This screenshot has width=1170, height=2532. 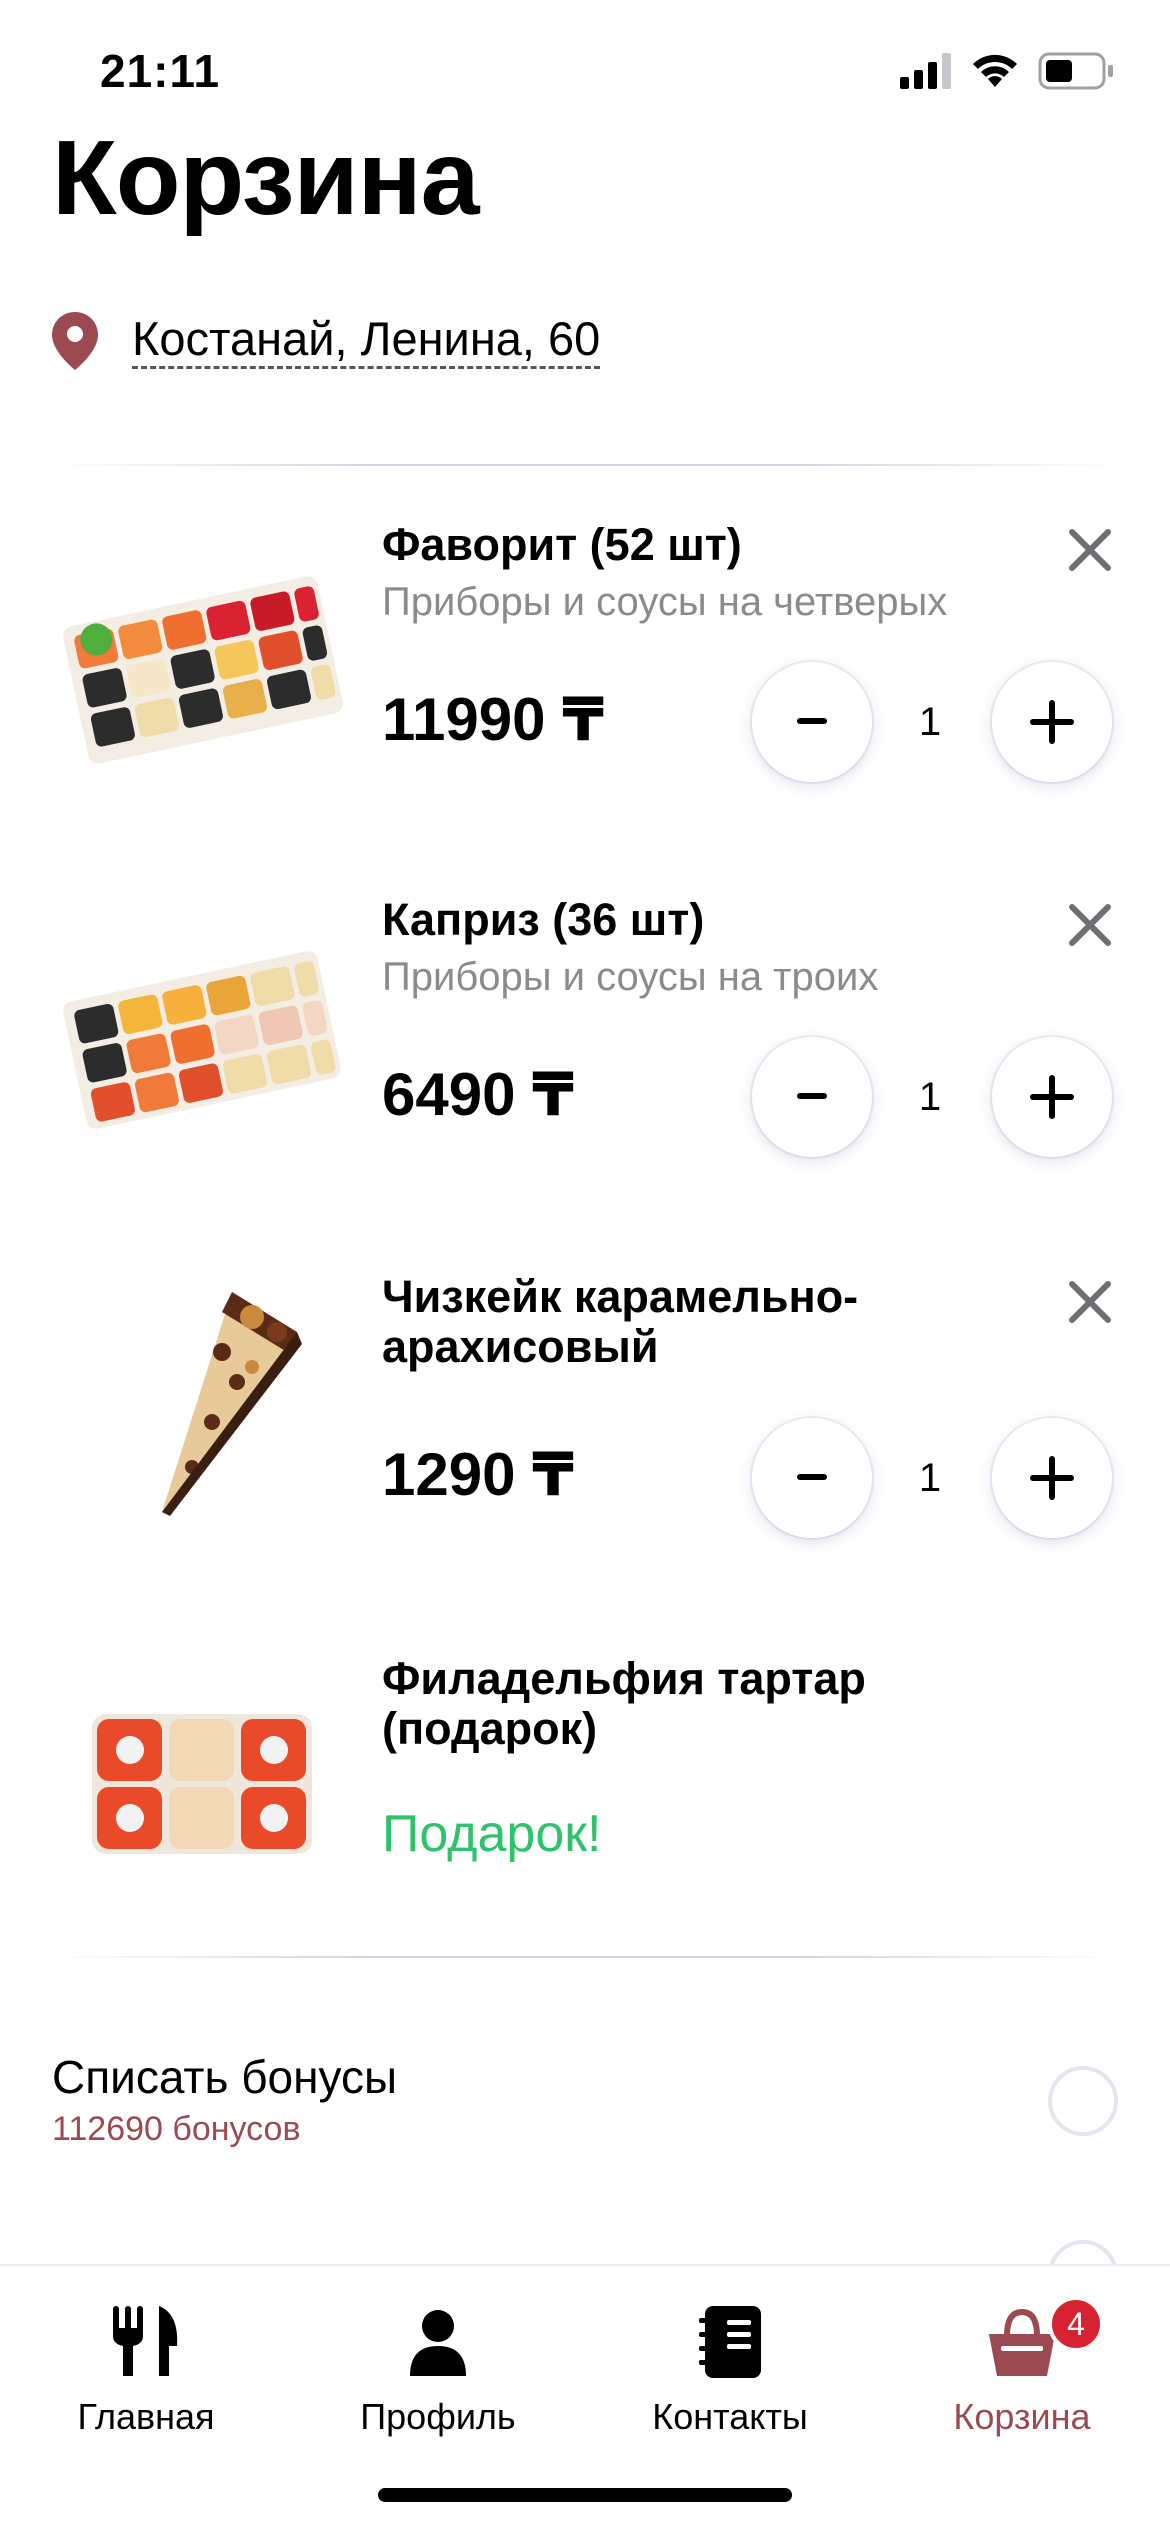 I want to click on tab-bar: Главная Профиль Контакты 4 Корзина, so click(x=585, y=2398).